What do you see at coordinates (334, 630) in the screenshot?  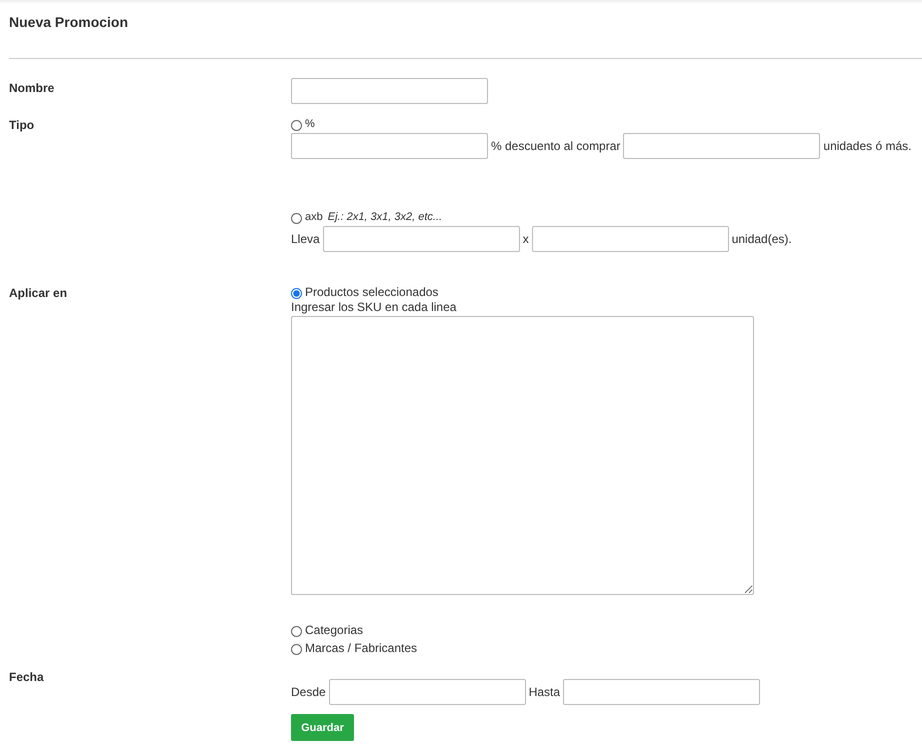 I see `radio-label: Categorias` at bounding box center [334, 630].